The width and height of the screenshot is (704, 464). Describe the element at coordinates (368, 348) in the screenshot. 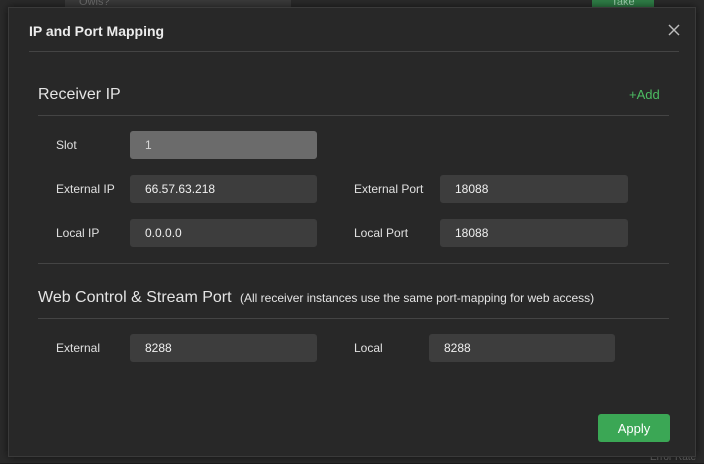

I see `web-local-label: Local` at that location.